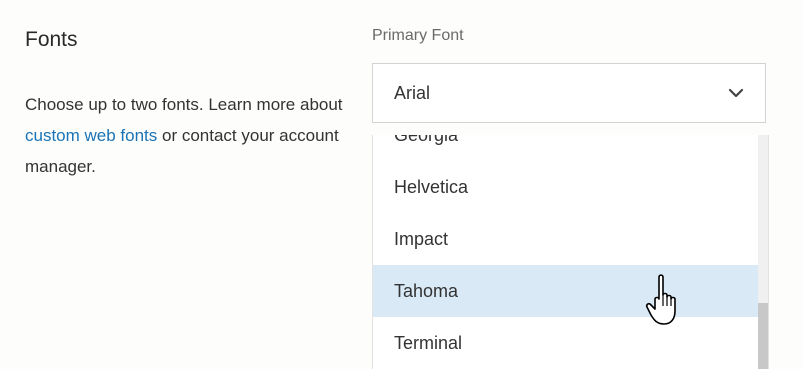 Image resolution: width=803 pixels, height=369 pixels. I want to click on section-title: Fonts, so click(51, 39).